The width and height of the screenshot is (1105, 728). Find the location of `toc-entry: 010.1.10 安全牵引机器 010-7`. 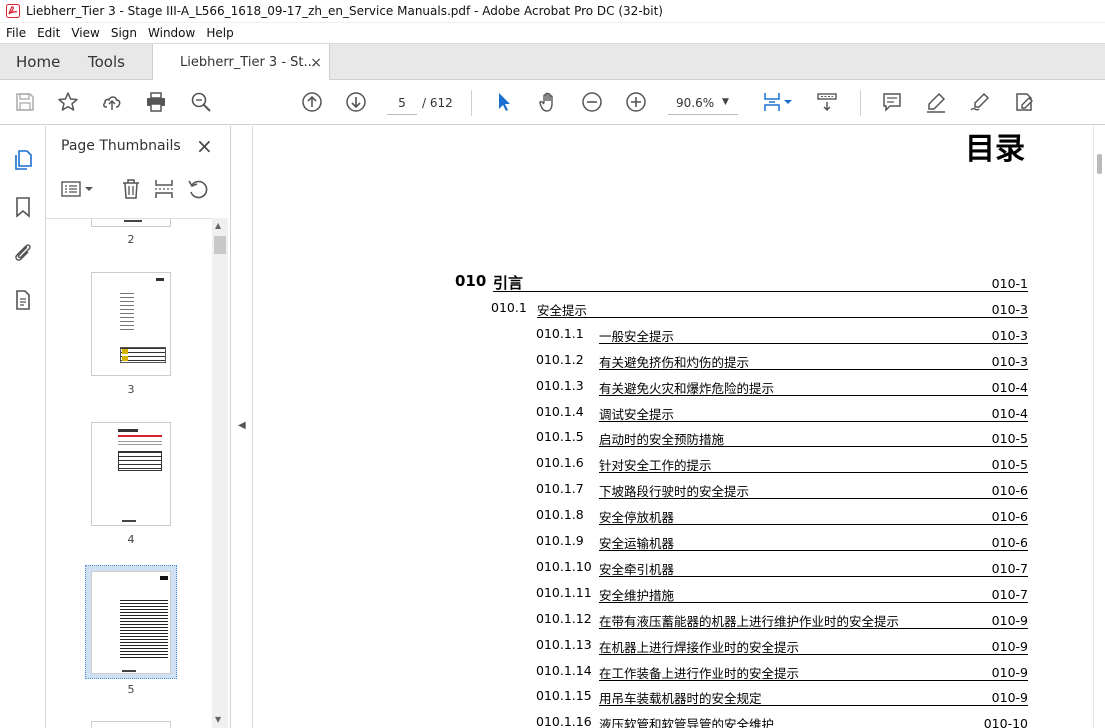

toc-entry: 010.1.10 安全牵引机器 010-7 is located at coordinates (782, 566).